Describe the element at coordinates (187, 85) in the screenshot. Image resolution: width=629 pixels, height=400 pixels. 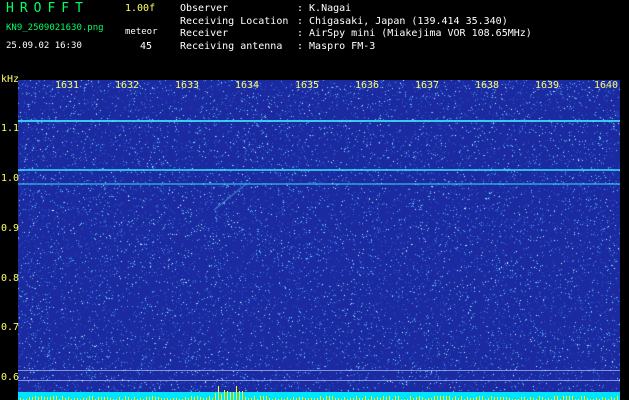
I see `time-tick: 1633` at that location.